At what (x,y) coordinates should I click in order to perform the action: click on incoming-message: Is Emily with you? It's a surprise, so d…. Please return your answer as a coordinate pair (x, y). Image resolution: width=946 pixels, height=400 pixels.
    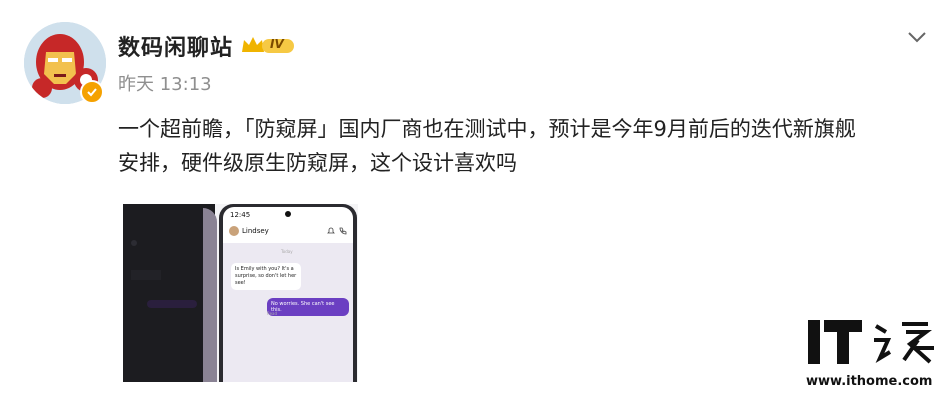
    Looking at the image, I should click on (266, 276).